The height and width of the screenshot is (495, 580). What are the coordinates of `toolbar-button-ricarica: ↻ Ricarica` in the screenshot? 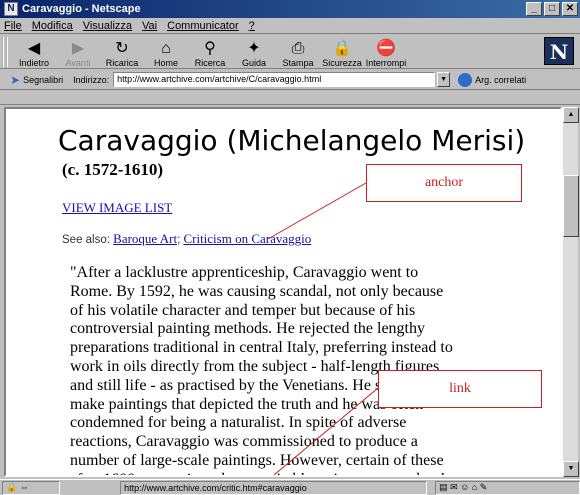 It's located at (122, 52).